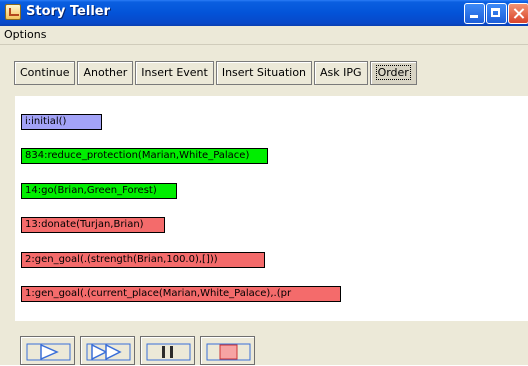  What do you see at coordinates (518, 13) in the screenshot?
I see `close-button` at bounding box center [518, 13].